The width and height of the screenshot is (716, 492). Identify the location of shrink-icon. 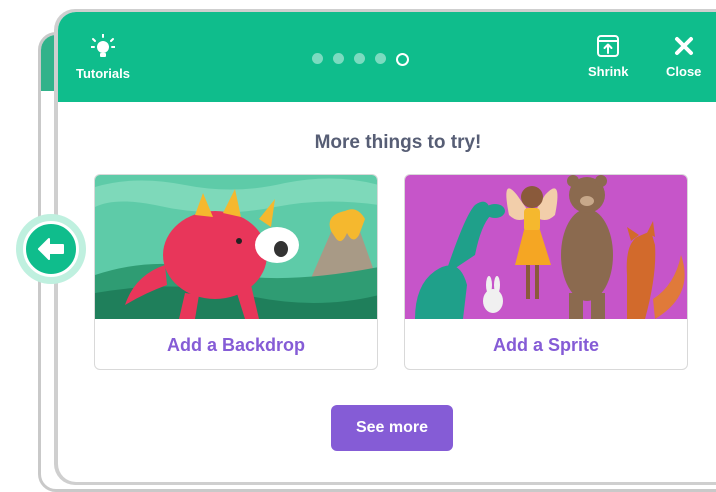
(608, 46).